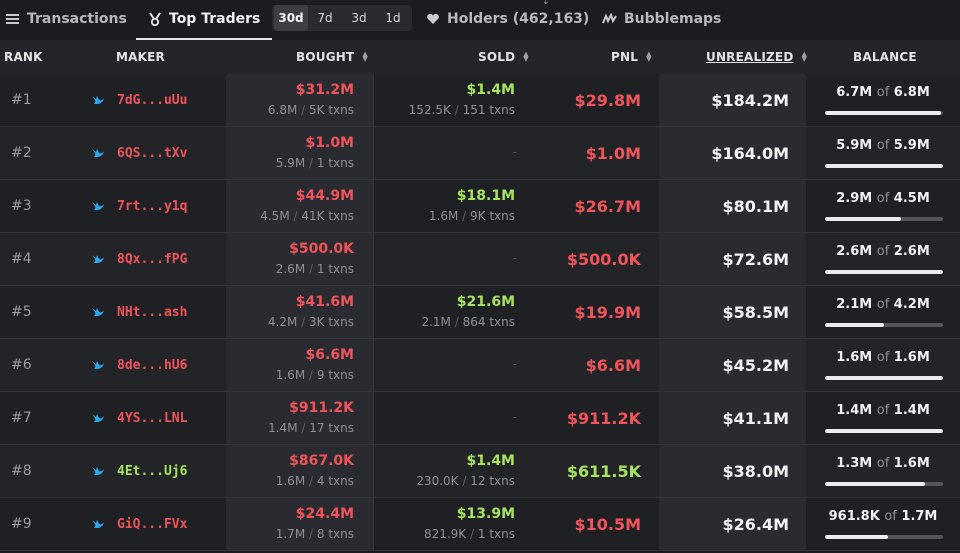 The height and width of the screenshot is (553, 960). What do you see at coordinates (331, 428) in the screenshot?
I see `bought-txns: 17 txns` at bounding box center [331, 428].